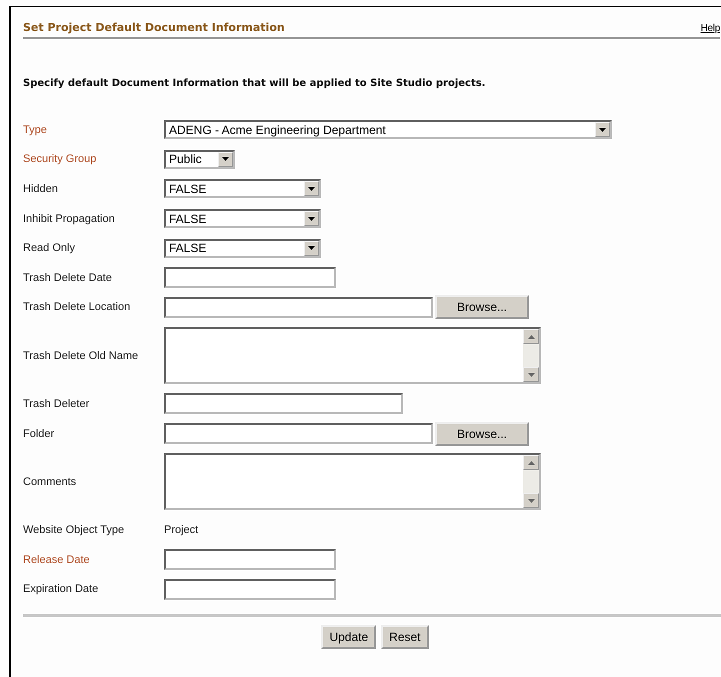 The height and width of the screenshot is (677, 721). What do you see at coordinates (41, 188) in the screenshot?
I see `field-label: Hidden` at bounding box center [41, 188].